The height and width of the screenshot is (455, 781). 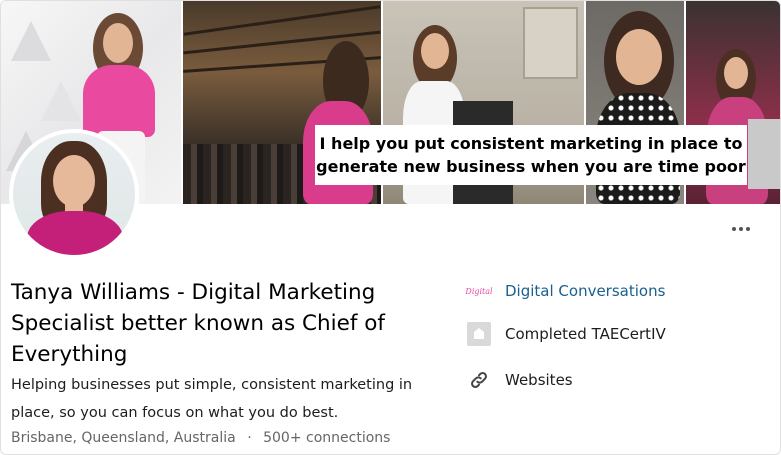 I want to click on more-options-button, so click(x=741, y=229).